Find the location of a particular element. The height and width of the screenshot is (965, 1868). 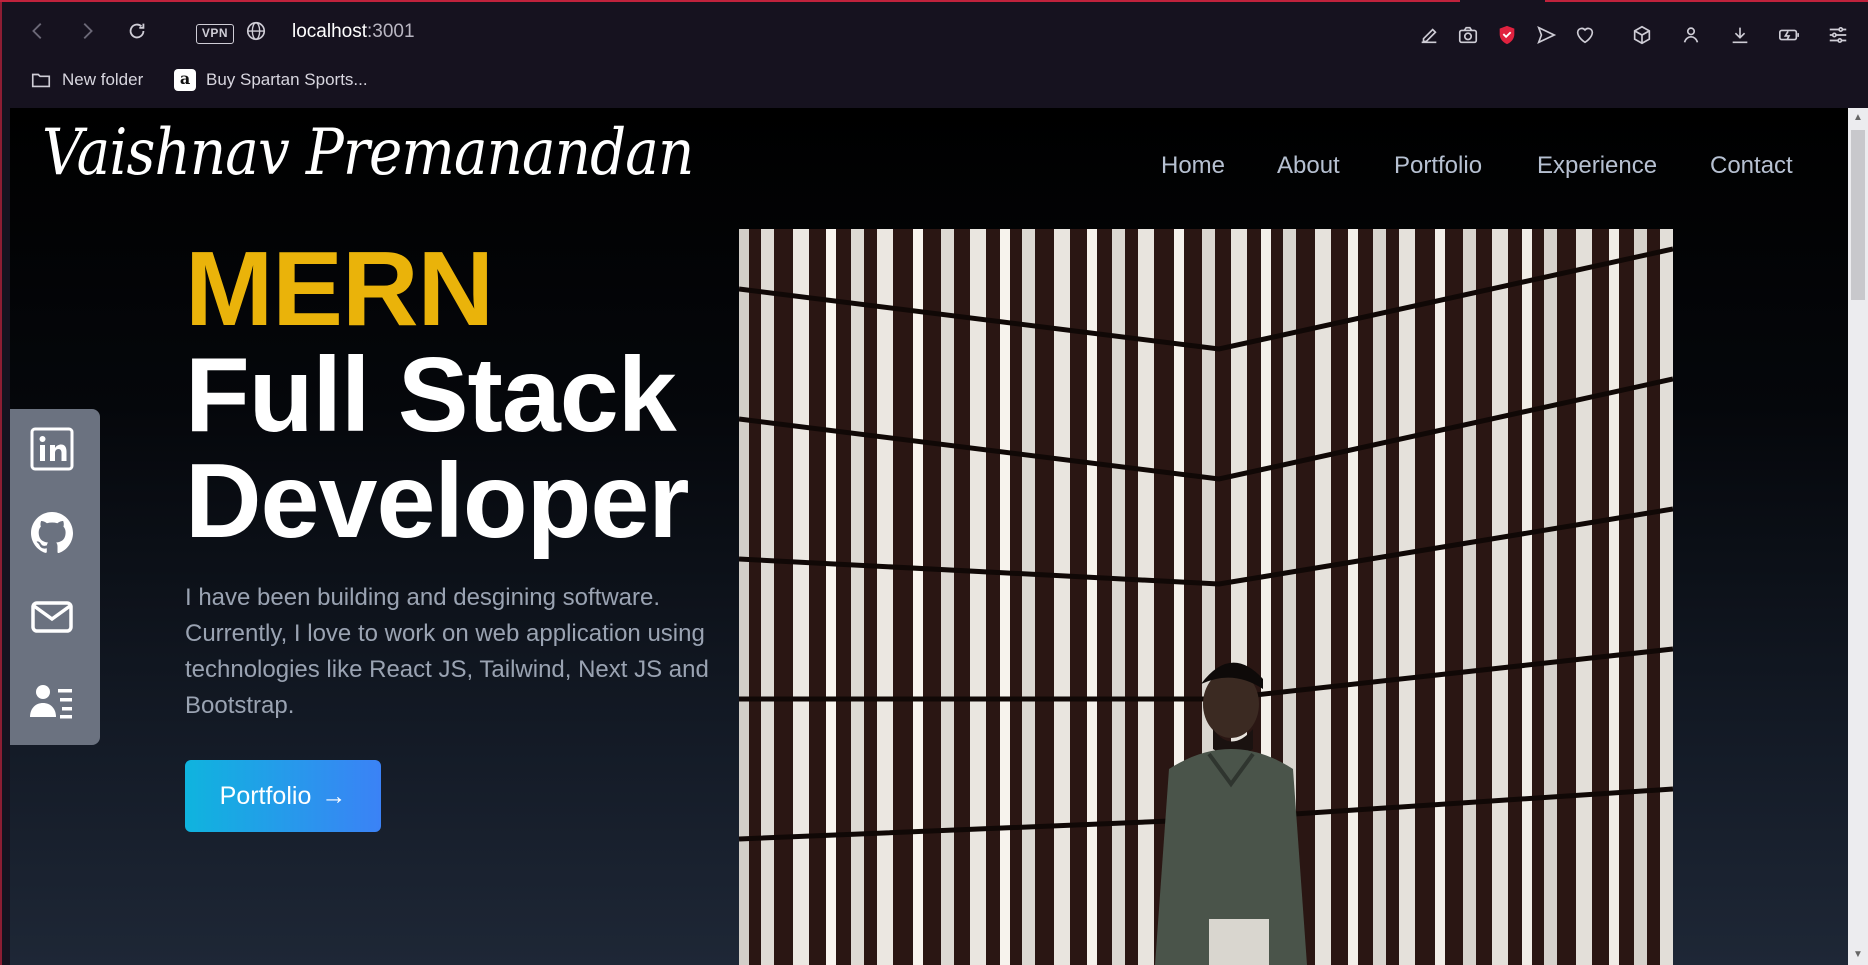

page-scrollbar: ▲ ▼ is located at coordinates (1858, 536).